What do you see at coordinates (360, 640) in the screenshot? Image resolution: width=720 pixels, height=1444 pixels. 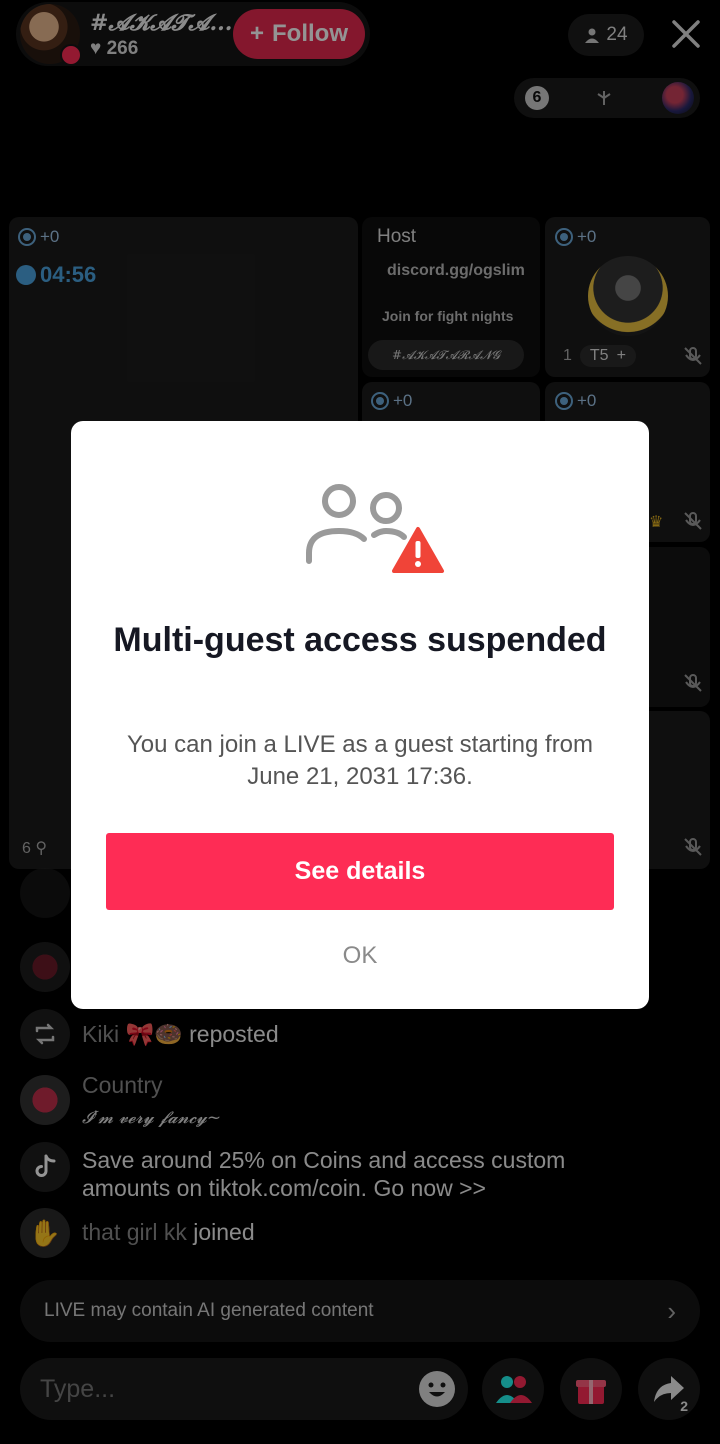 I see `dialog-title: Multi-guest access suspended` at bounding box center [360, 640].